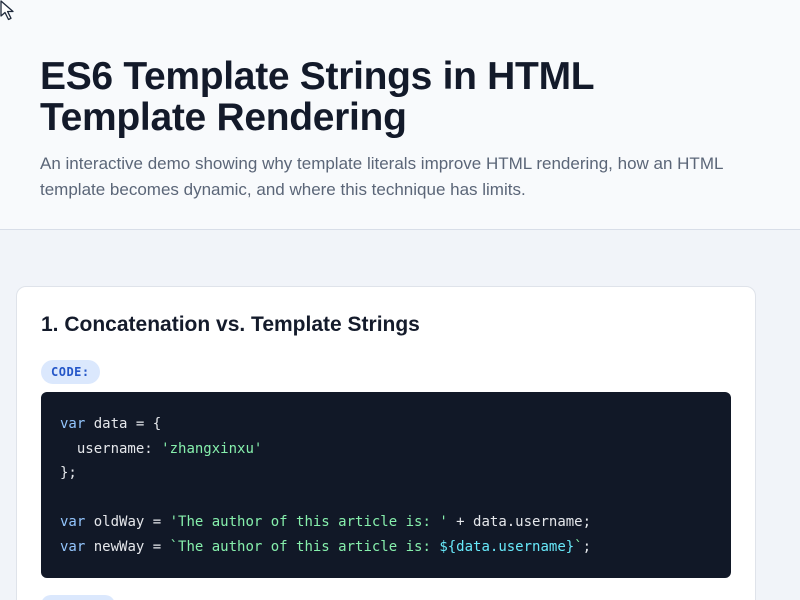 The image size is (800, 600). Describe the element at coordinates (230, 324) in the screenshot. I see `section-heading: 1. Concatenation vs. Template Strings` at that location.